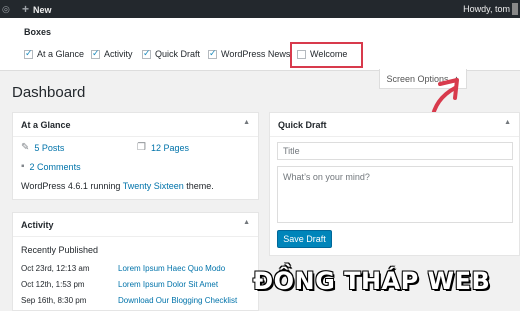 Image resolution: width=520 pixels, height=311 pixels. Describe the element at coordinates (118, 54) in the screenshot. I see `option-label: Activity` at that location.